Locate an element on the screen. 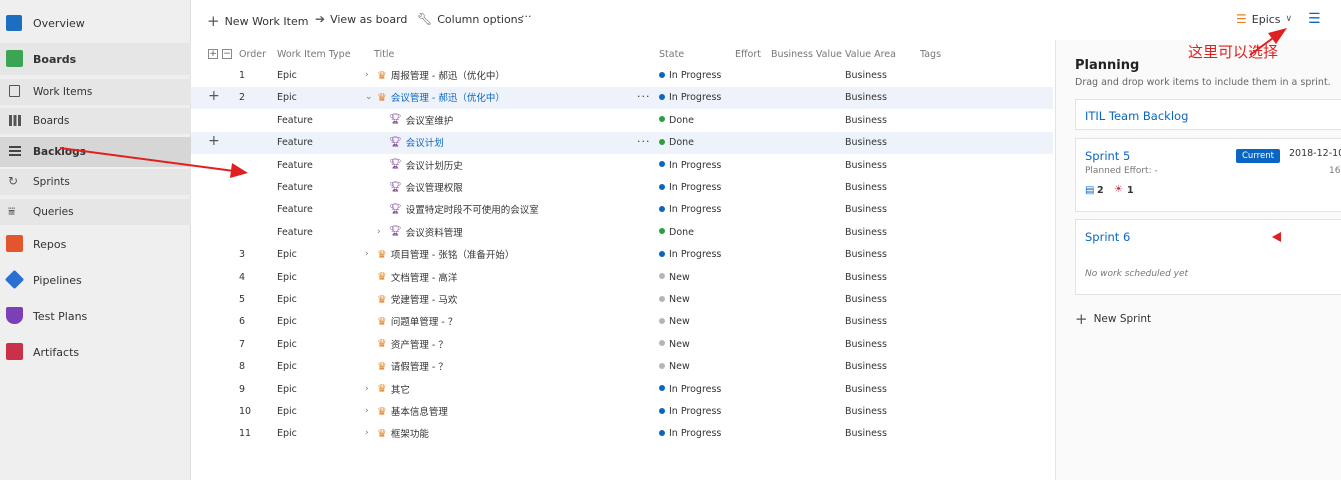 The width and height of the screenshot is (1341, 480). sprint-6-pointer is located at coordinates (1276, 237).